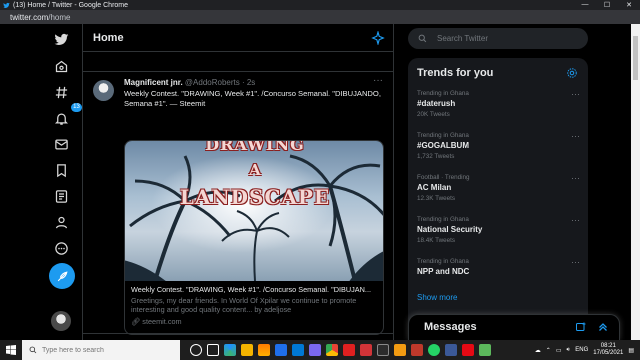 The height and width of the screenshot is (360, 640). What do you see at coordinates (213, 350) in the screenshot?
I see `task-view-icon` at bounding box center [213, 350].